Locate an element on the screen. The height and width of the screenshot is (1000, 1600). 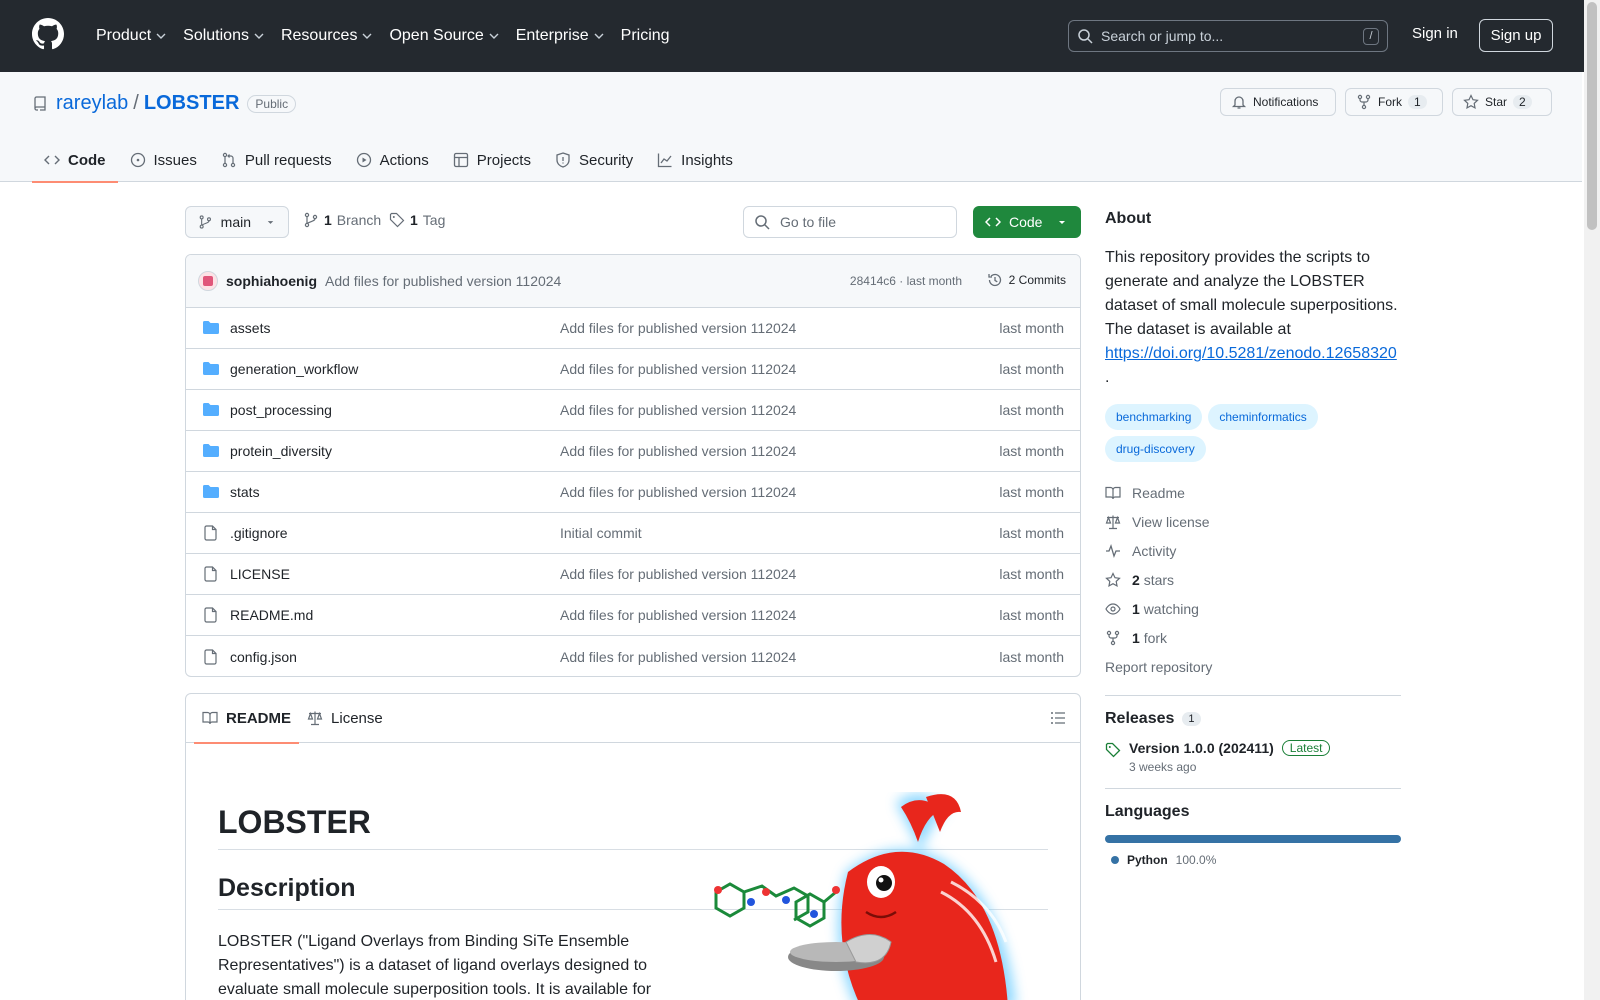
scrollbar-thumb is located at coordinates (1592, 116).